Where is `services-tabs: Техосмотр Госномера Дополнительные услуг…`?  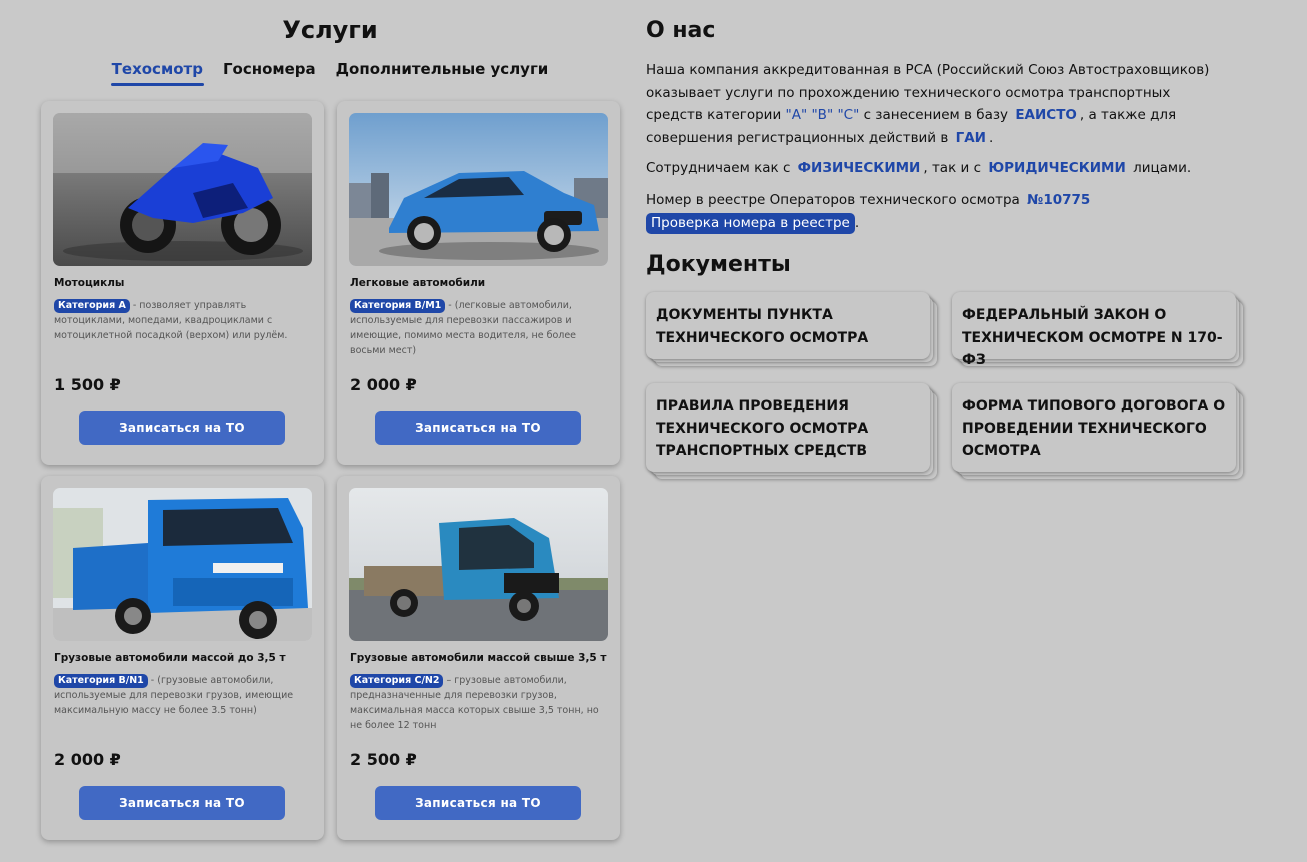
services-tabs: Техосмотр Госномера Дополнительные услуг… is located at coordinates (330, 73).